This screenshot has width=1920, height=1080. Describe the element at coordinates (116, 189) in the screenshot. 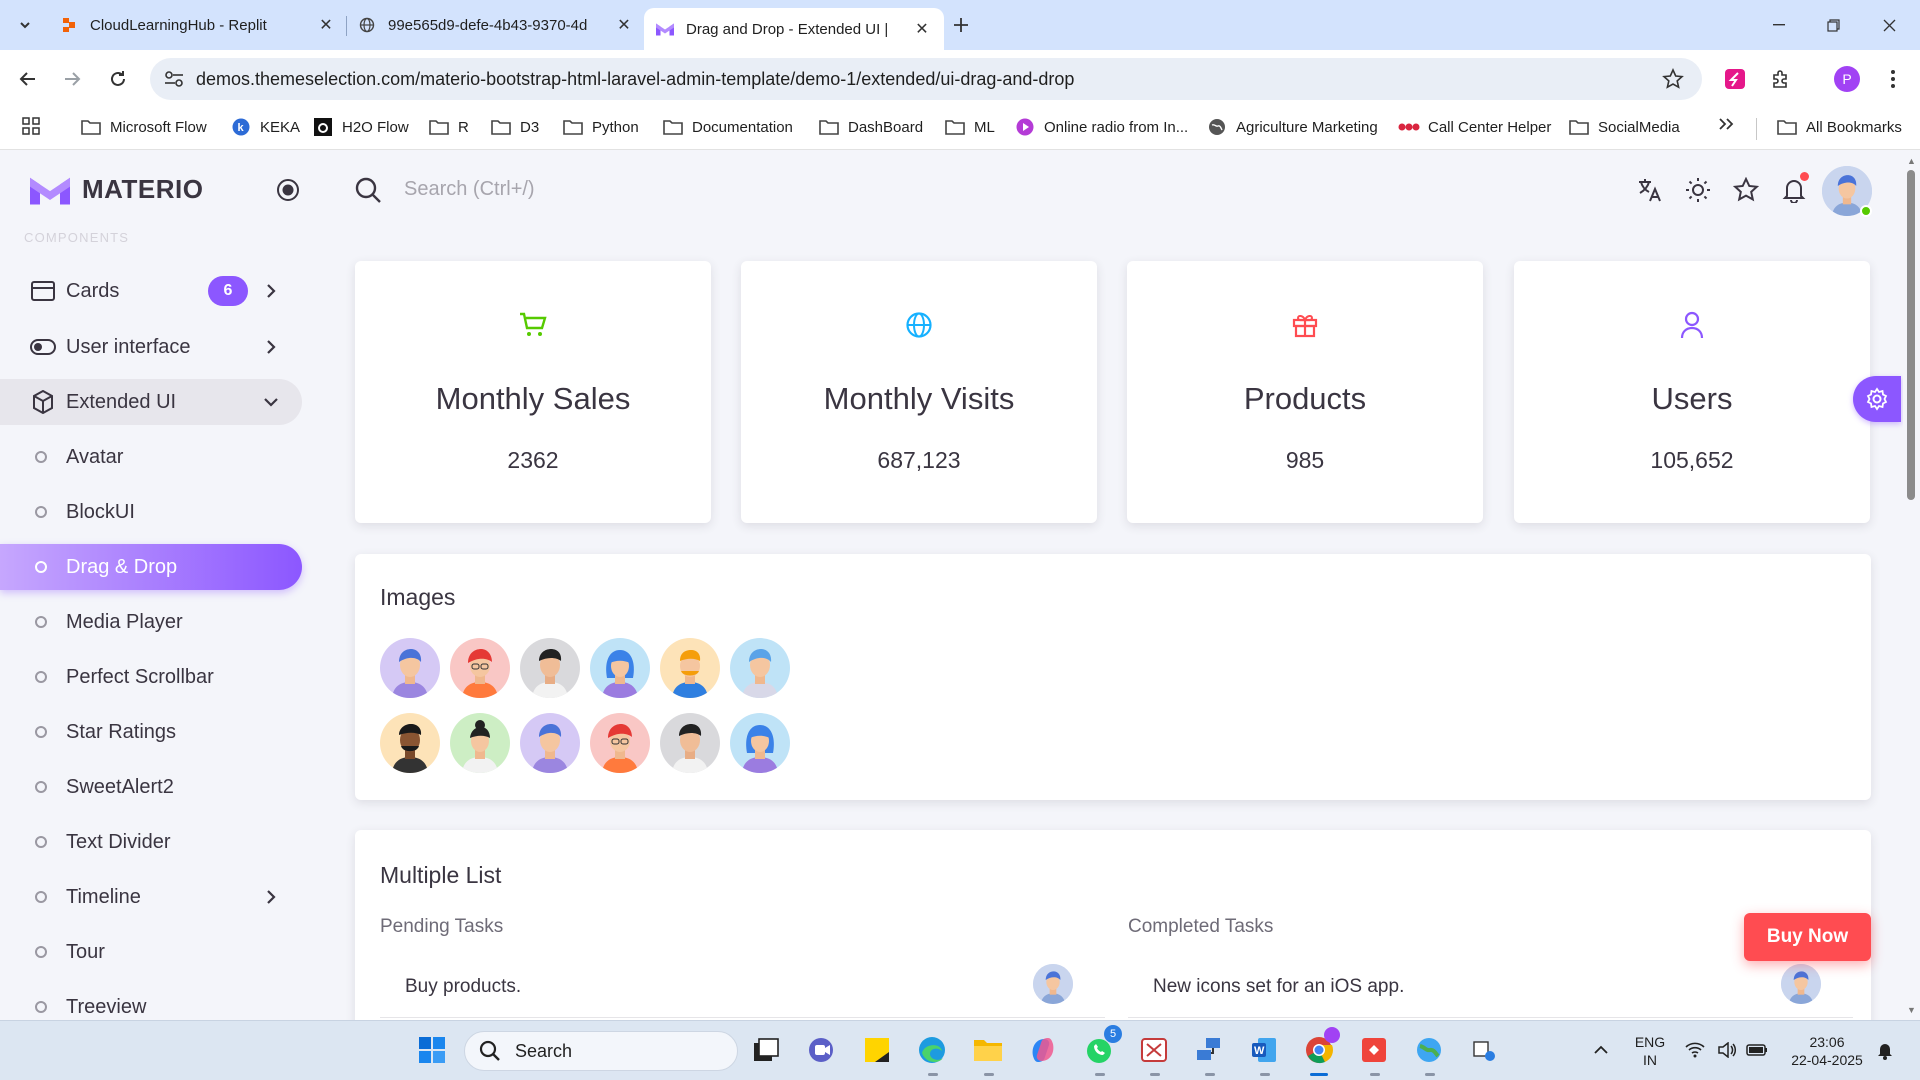

I see `brand-logo: MATERIO` at that location.